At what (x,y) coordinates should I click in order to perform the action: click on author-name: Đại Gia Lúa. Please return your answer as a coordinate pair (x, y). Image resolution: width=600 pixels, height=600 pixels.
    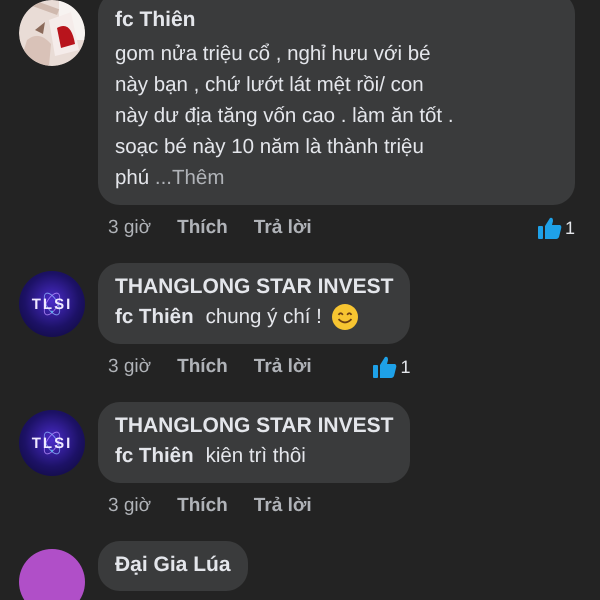
    Looking at the image, I should click on (173, 565).